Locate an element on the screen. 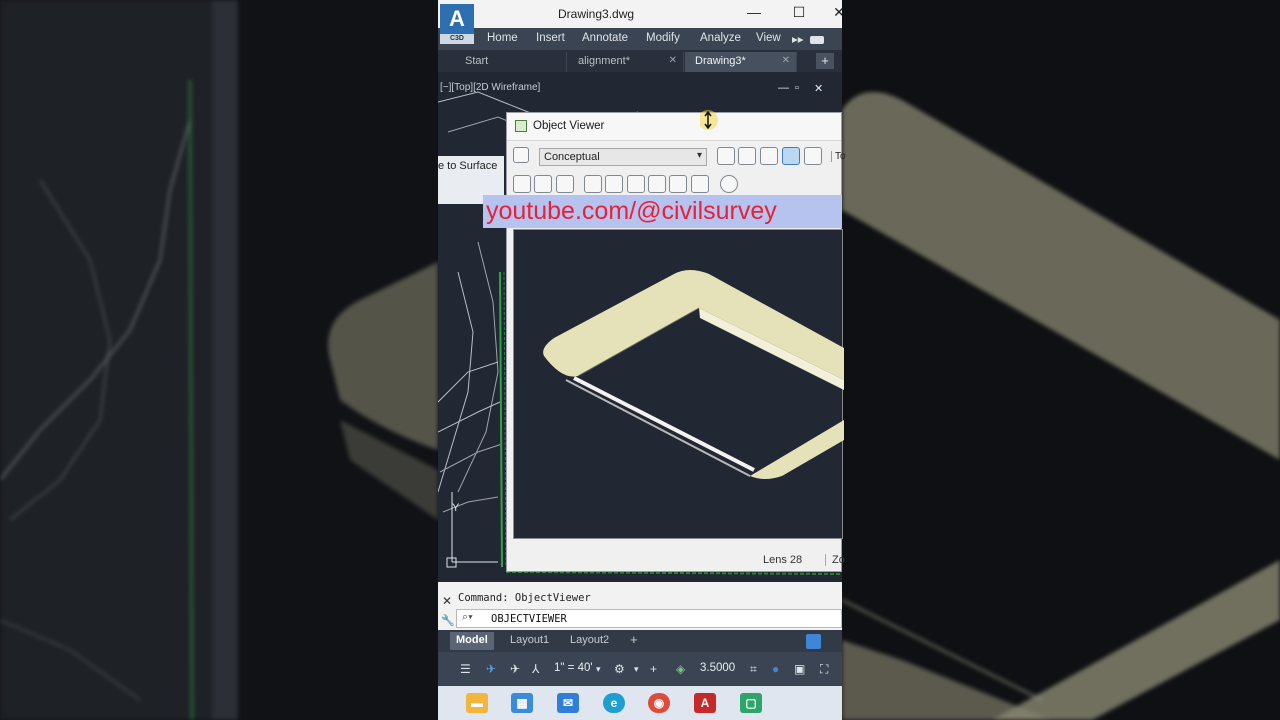  command-history: Command: ObjectViewer is located at coordinates (524, 598).